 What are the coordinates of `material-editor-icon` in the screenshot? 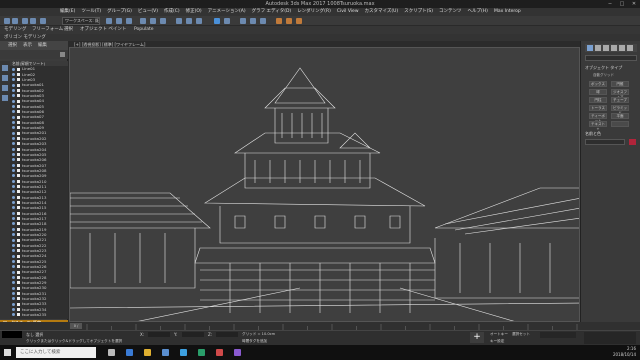 It's located at (263, 21).